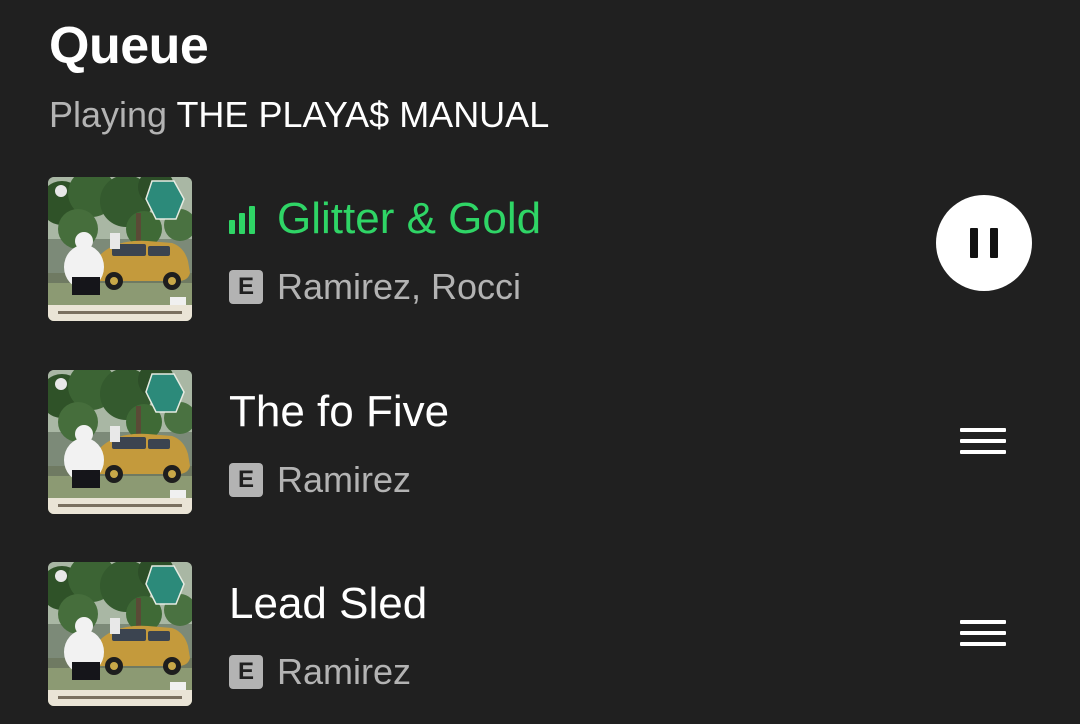 The height and width of the screenshot is (724, 1080). I want to click on track-title: Lead Sled, so click(328, 603).